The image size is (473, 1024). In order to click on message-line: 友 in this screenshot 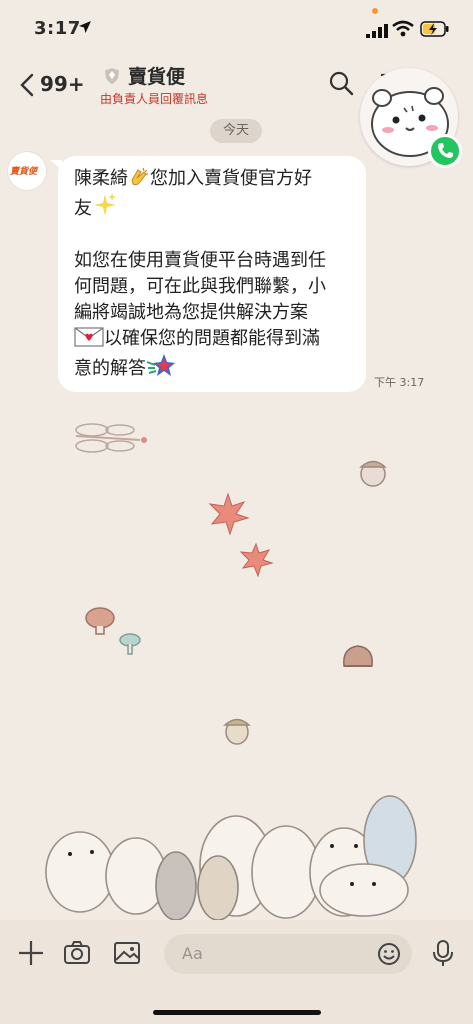, I will do `click(213, 207)`.